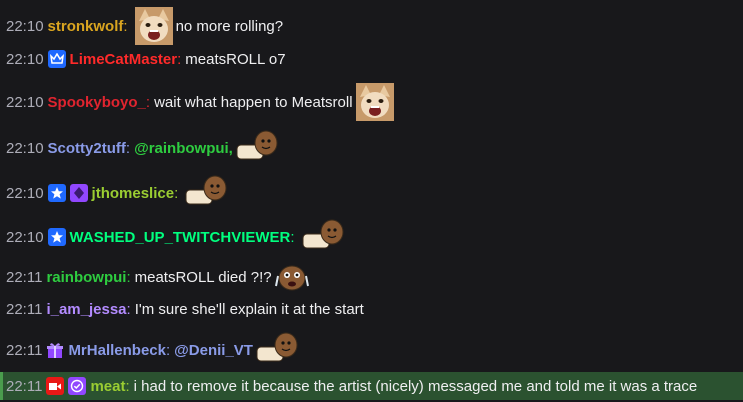  Describe the element at coordinates (55, 386) in the screenshot. I see `broadcaster-badge` at that location.